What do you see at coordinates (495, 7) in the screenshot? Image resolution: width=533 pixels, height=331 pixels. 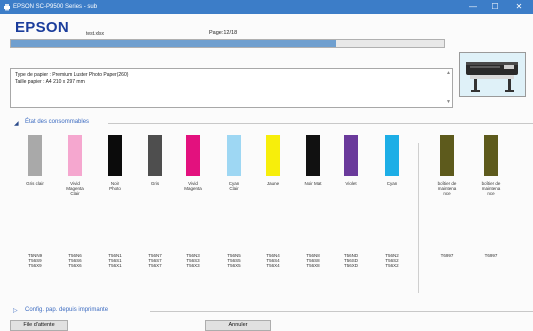 I see `maximize-button: ☐` at bounding box center [495, 7].